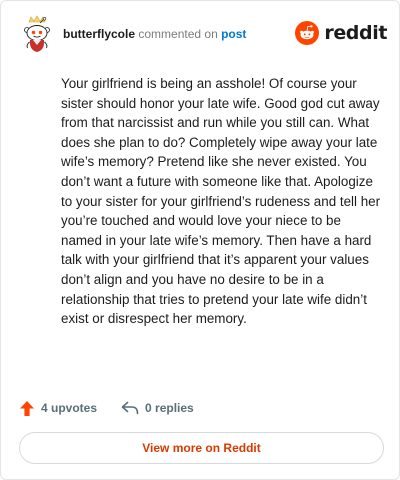 The image size is (400, 480). Describe the element at coordinates (27, 408) in the screenshot. I see `upvote-arrow-icon` at that location.